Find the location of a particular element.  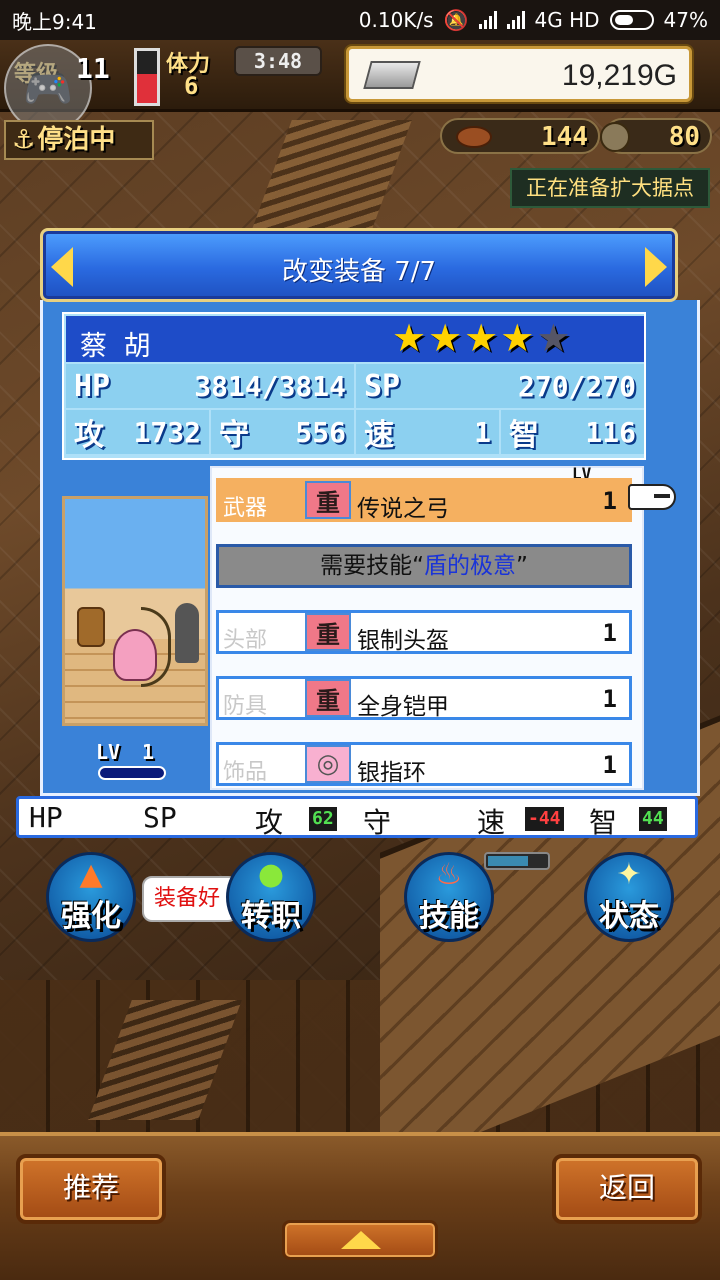

character-name: 蔡 胡 is located at coordinates (117, 346).